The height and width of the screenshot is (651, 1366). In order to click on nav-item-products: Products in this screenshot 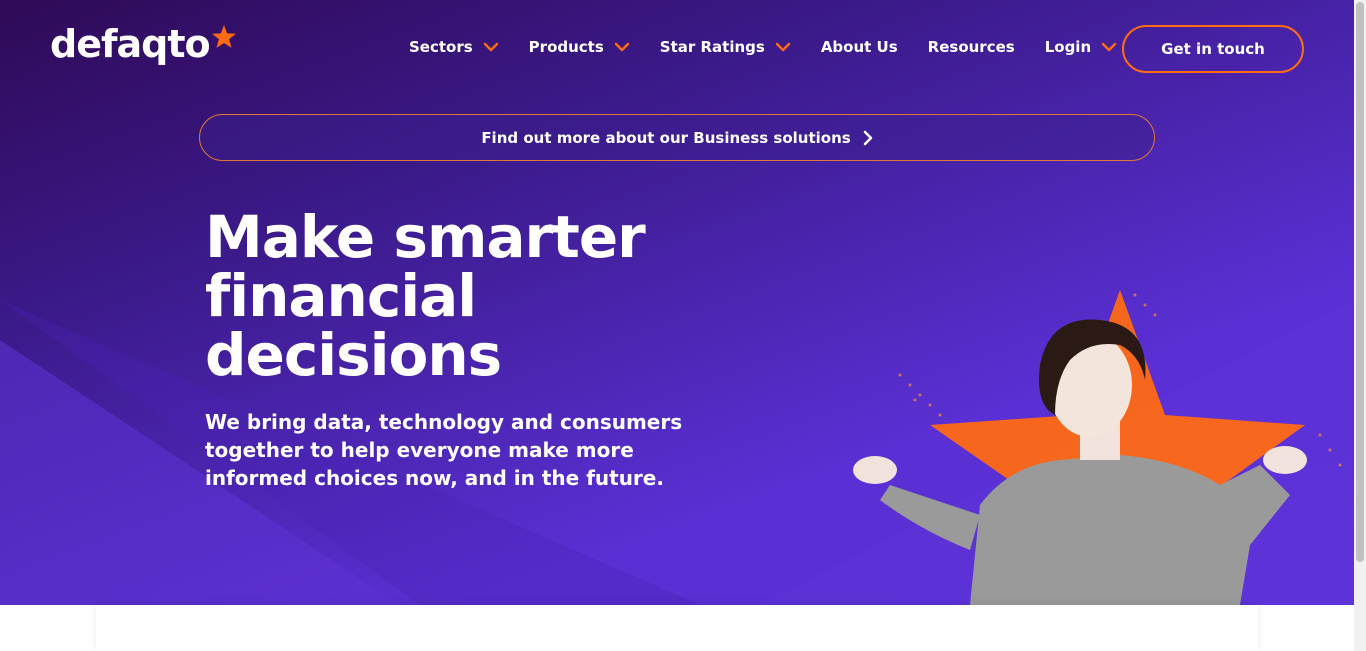, I will do `click(579, 47)`.